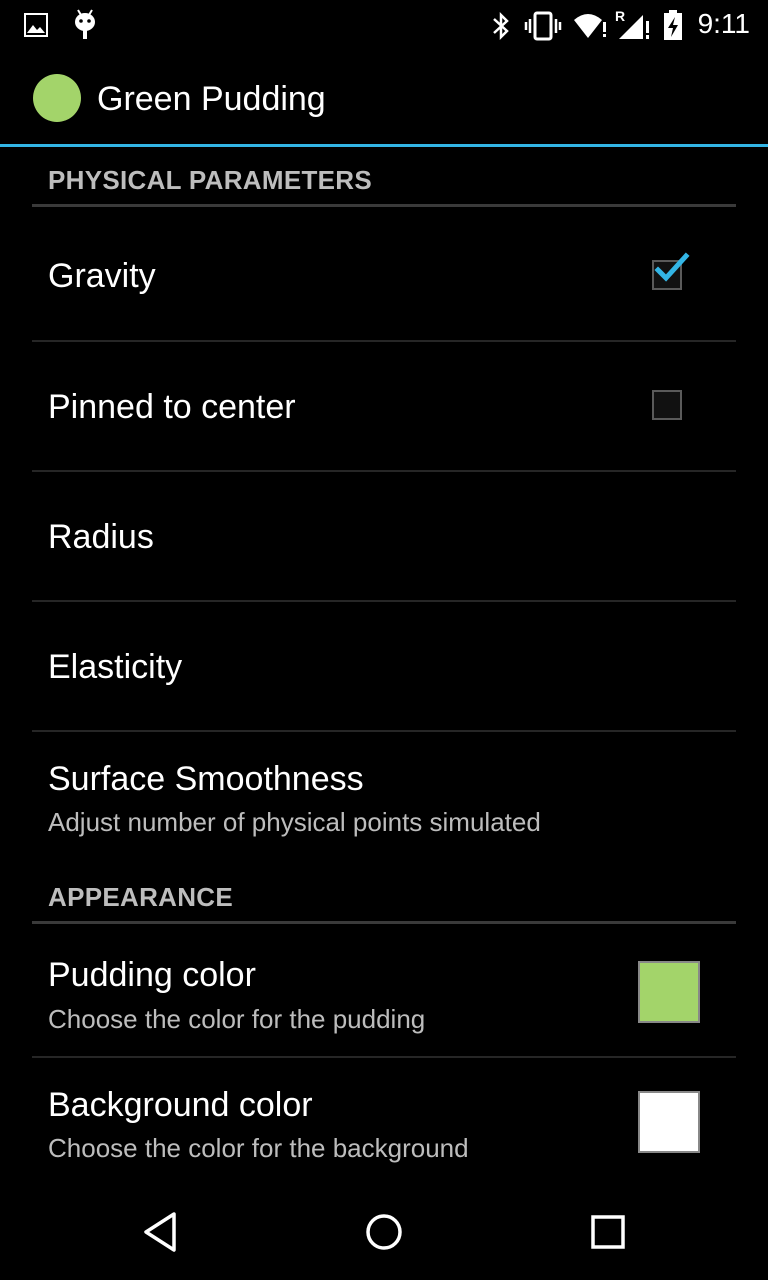  What do you see at coordinates (608, 1232) in the screenshot?
I see `recents-icon` at bounding box center [608, 1232].